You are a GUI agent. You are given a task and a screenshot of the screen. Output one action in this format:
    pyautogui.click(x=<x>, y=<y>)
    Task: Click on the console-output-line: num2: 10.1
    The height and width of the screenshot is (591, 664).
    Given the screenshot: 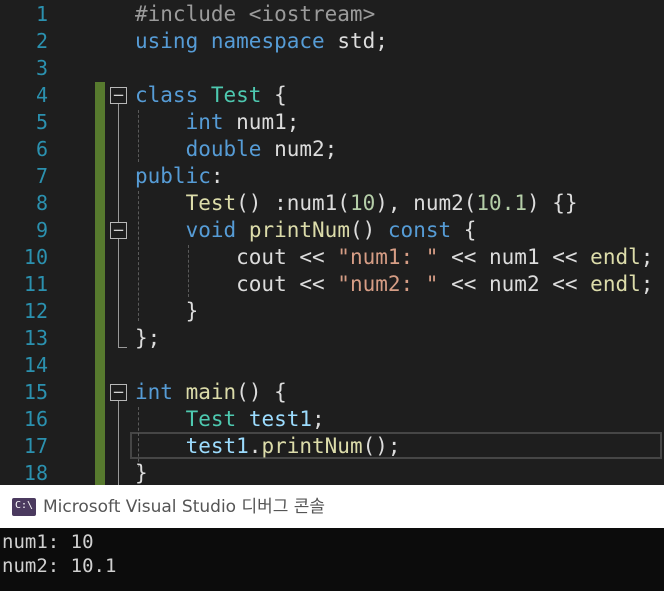 What is the action you would take?
    pyautogui.click(x=59, y=566)
    